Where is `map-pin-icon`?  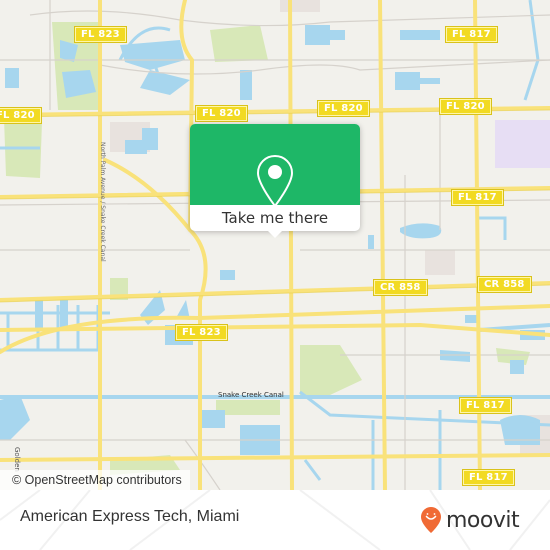 map-pin-icon is located at coordinates (275, 181).